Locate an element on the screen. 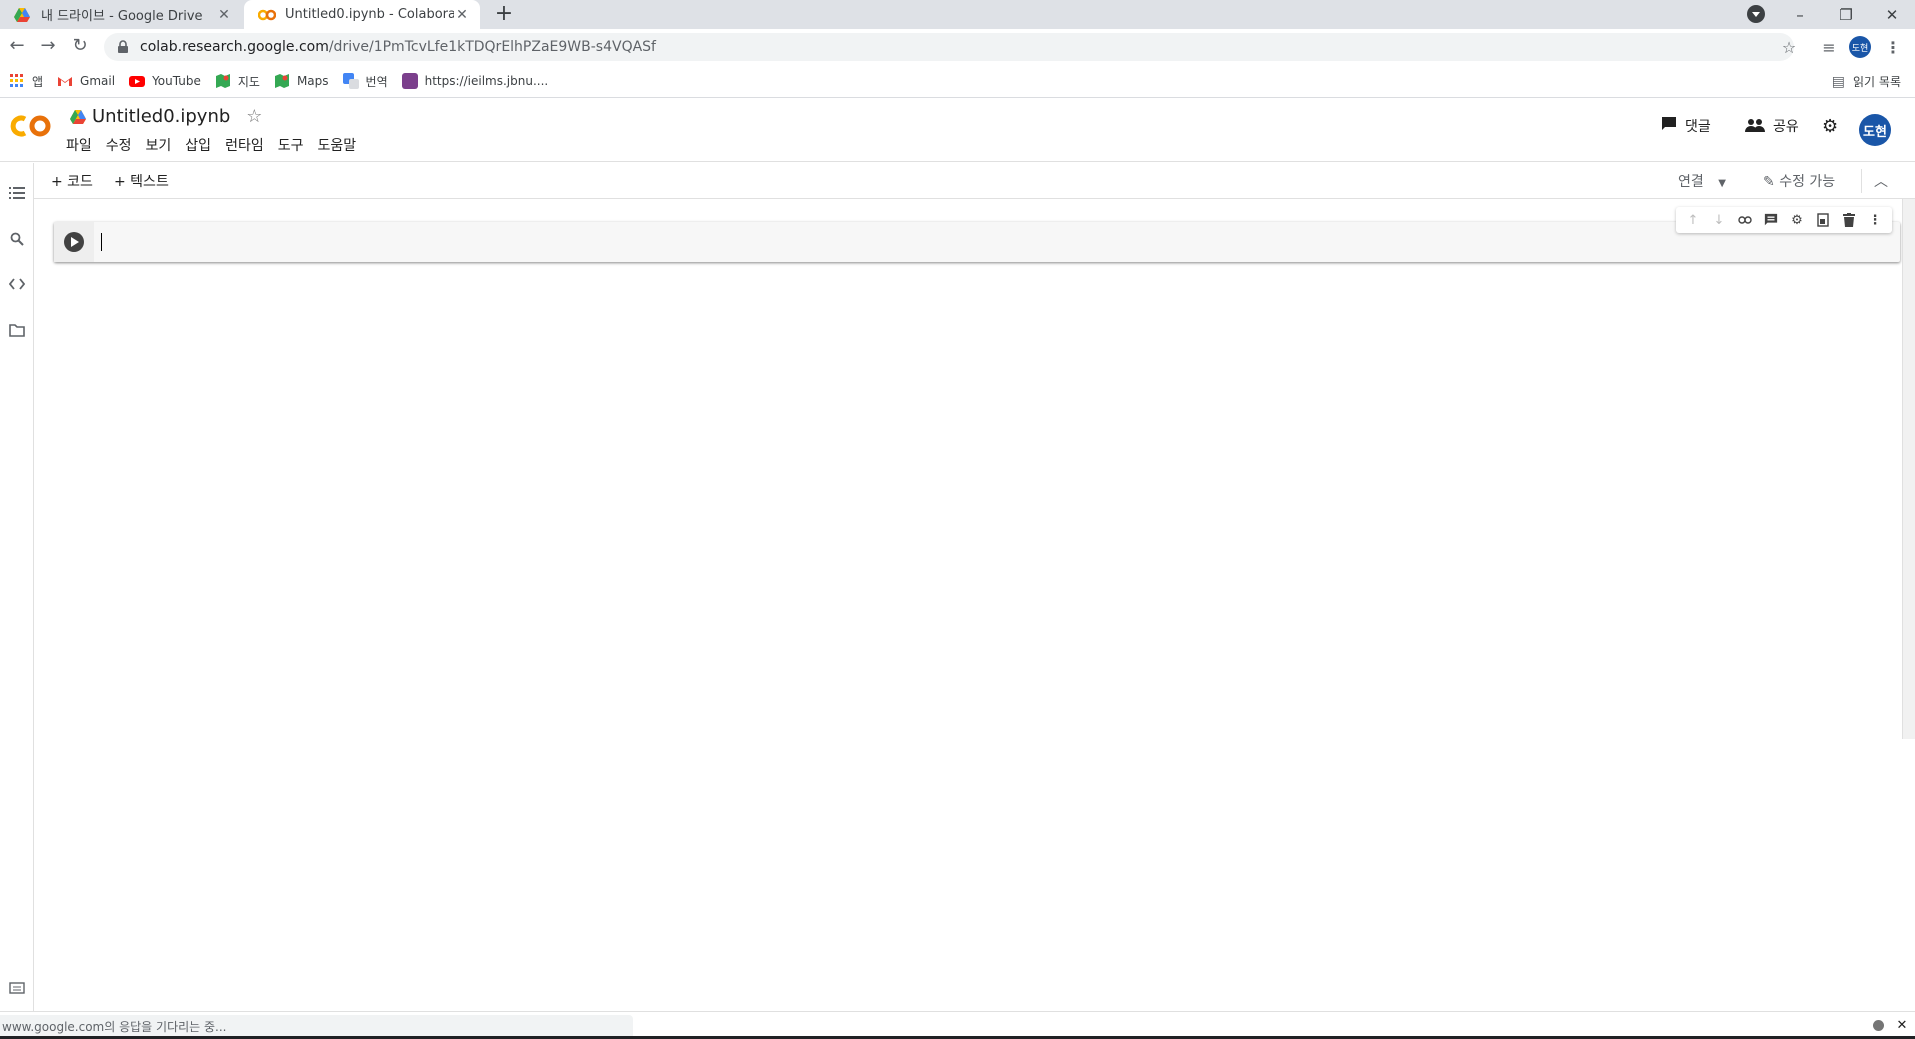  forward-arrow-icon: → is located at coordinates (48, 46).